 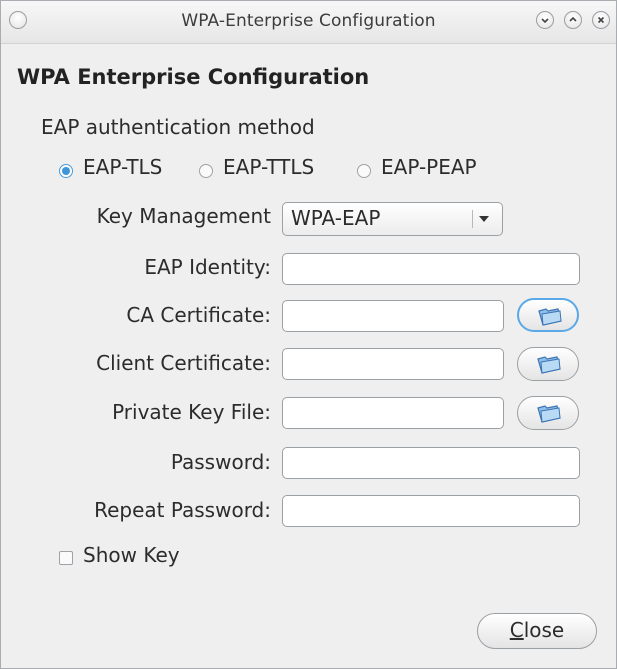 I want to click on title-bar: WPA-Enterprise Configuration, so click(x=308, y=22).